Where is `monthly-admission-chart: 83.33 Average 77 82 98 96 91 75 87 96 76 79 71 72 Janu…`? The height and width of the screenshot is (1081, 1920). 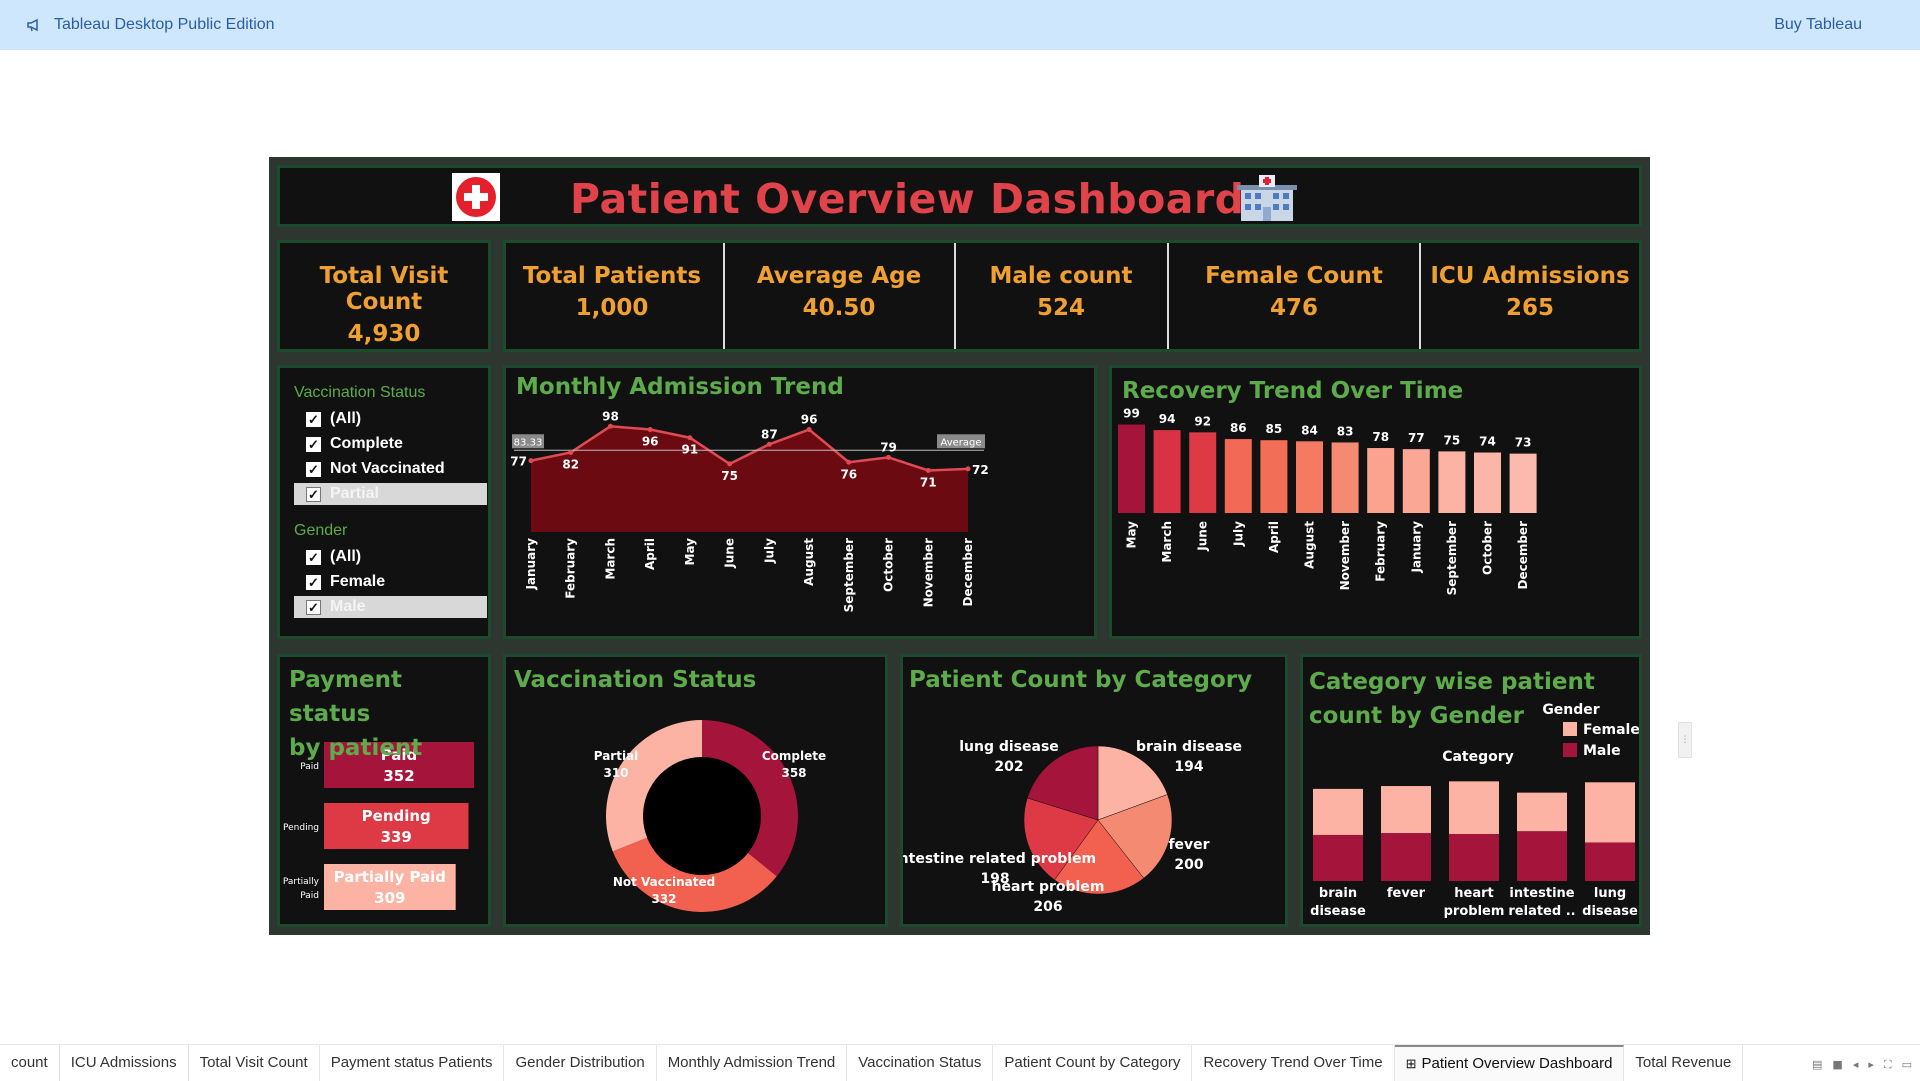 monthly-admission-chart: 83.33 Average 77 82 98 96 91 75 87 96 76 79 71 72 Janu… is located at coordinates (800, 502).